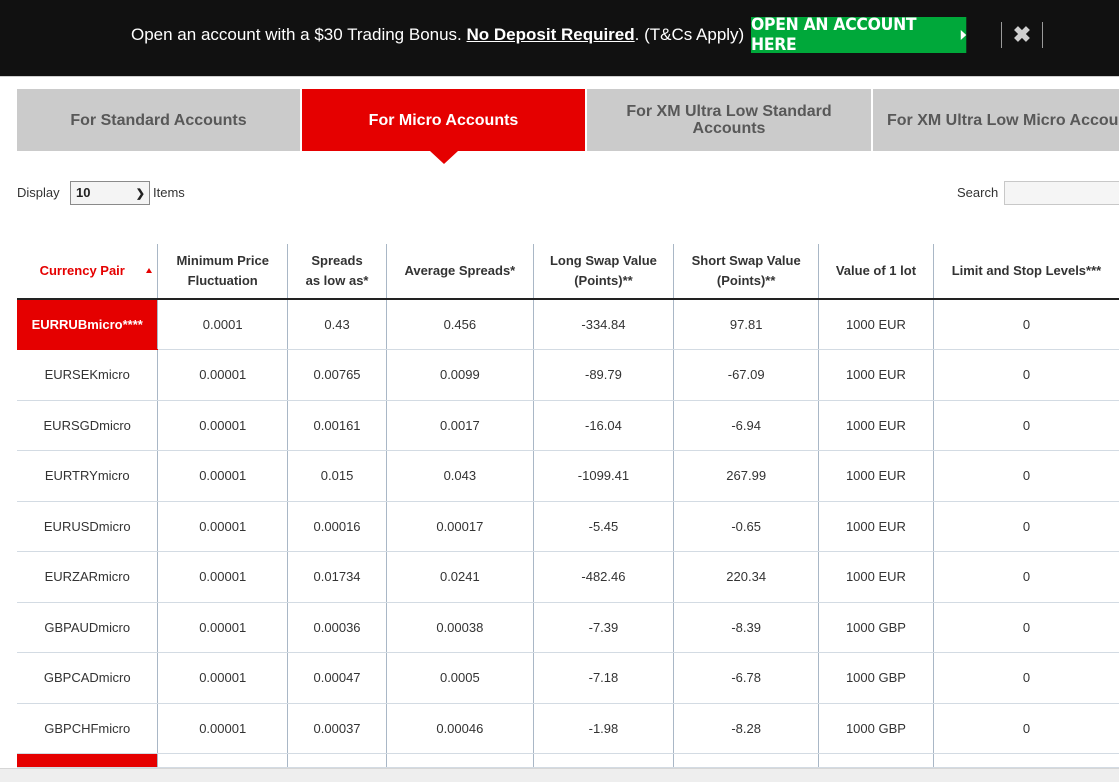 Image resolution: width=1119 pixels, height=782 pixels. Describe the element at coordinates (746, 375) in the screenshot. I see `cell-short-swap-value: -67.09` at that location.